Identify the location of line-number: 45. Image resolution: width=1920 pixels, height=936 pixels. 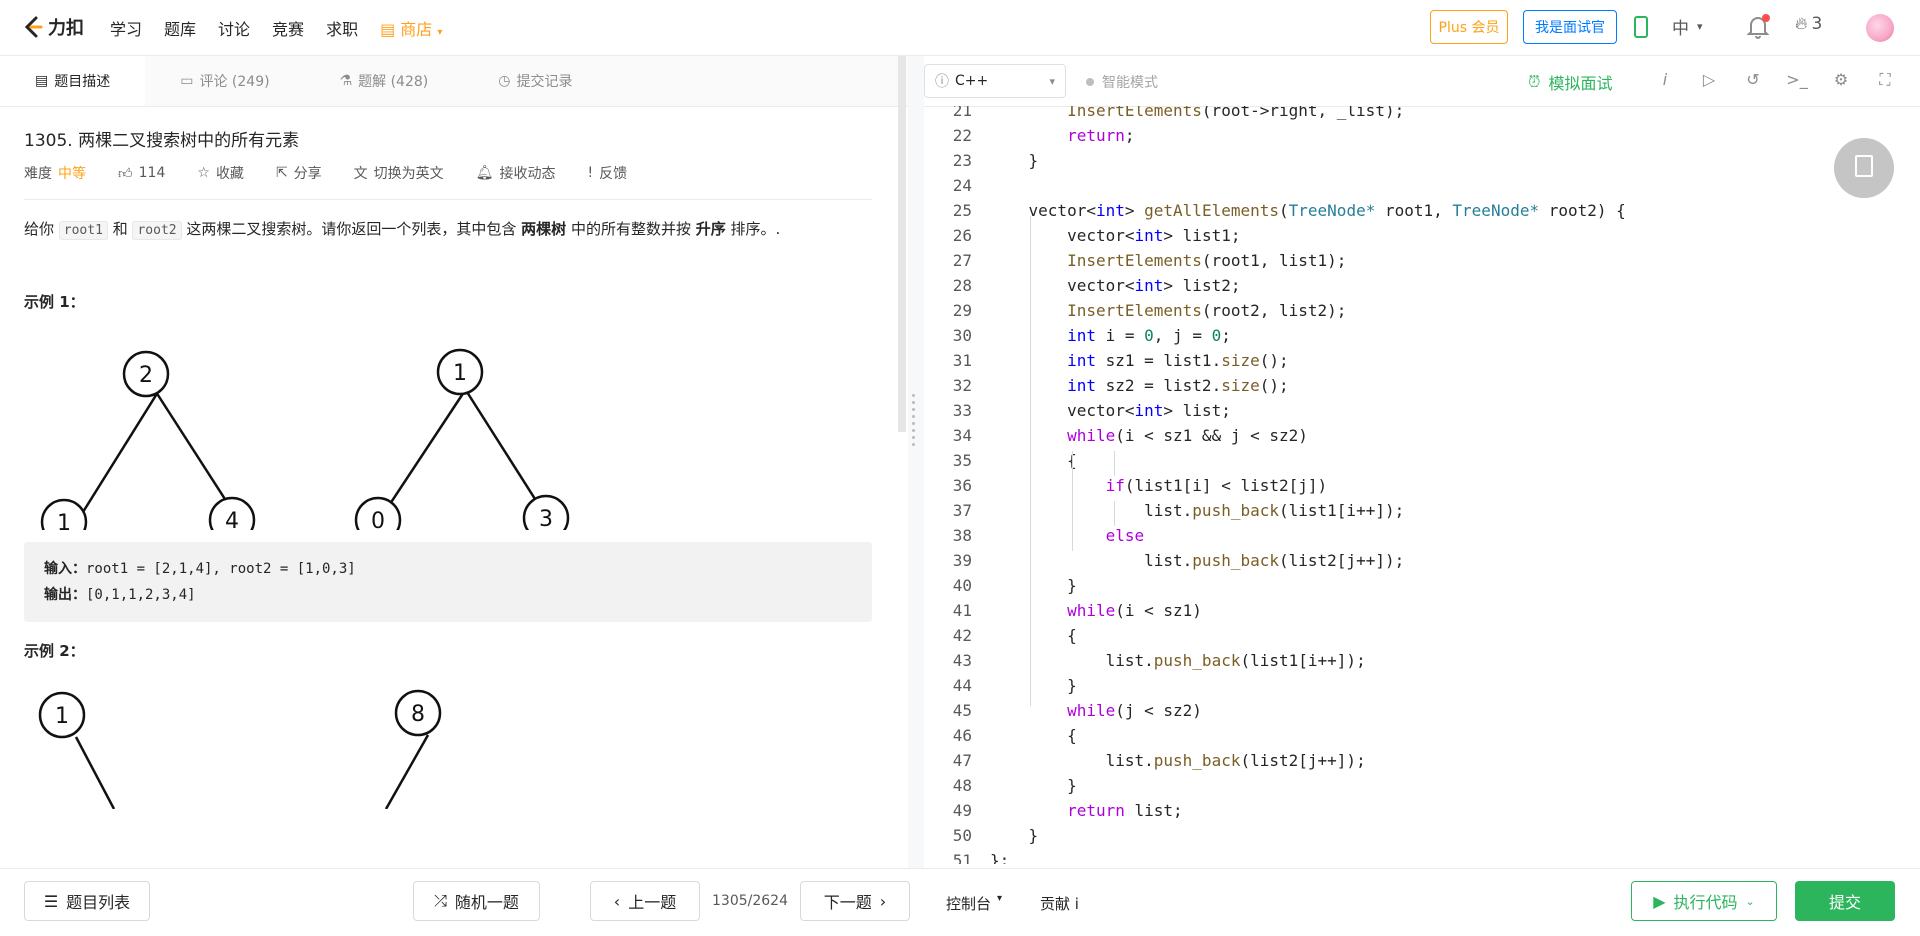
(962, 710).